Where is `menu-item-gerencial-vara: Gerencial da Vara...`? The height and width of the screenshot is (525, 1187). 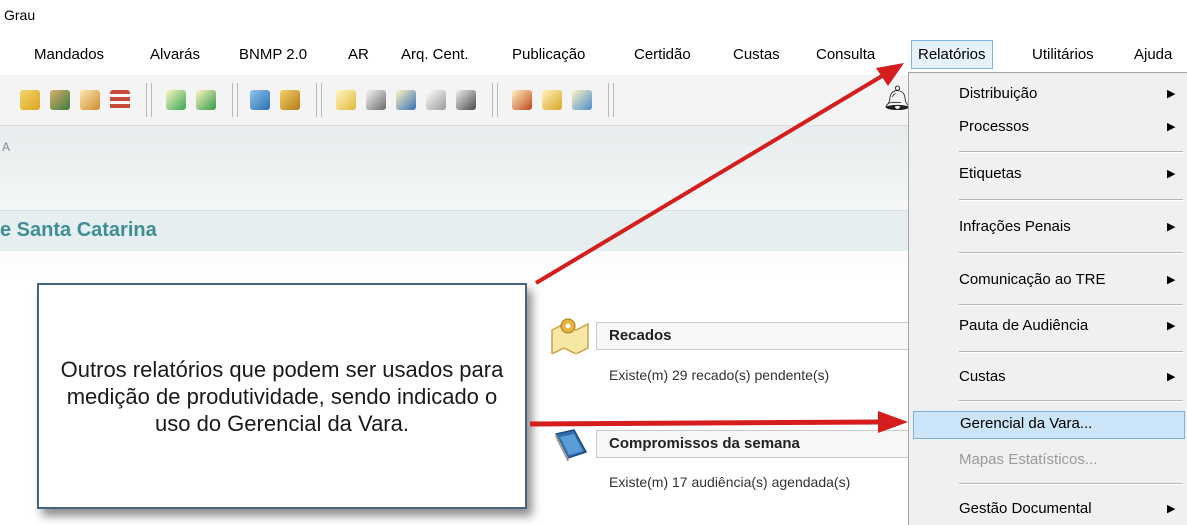 menu-item-gerencial-vara: Gerencial da Vara... is located at coordinates (1049, 425).